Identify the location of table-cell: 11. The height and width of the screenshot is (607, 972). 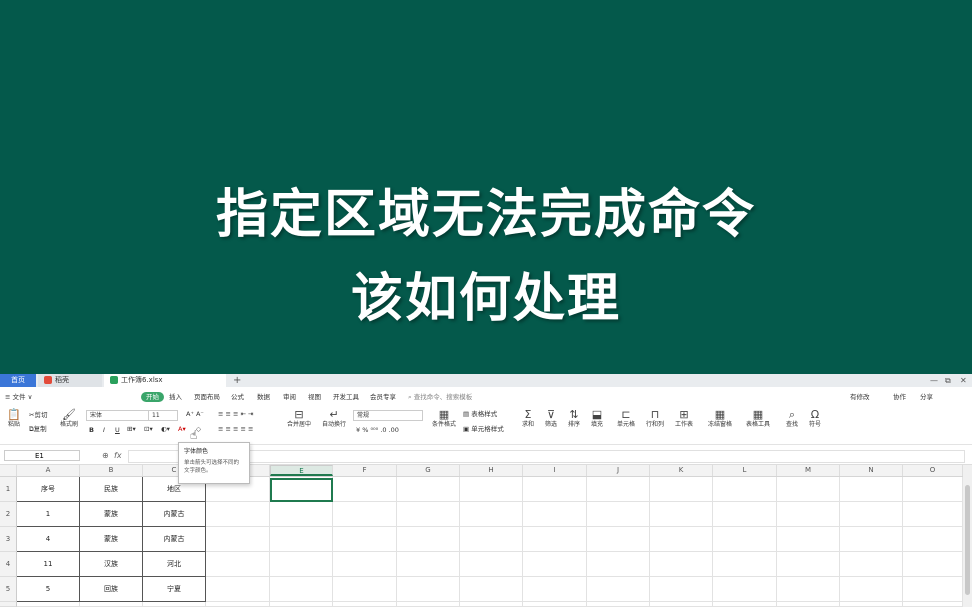
(48, 564).